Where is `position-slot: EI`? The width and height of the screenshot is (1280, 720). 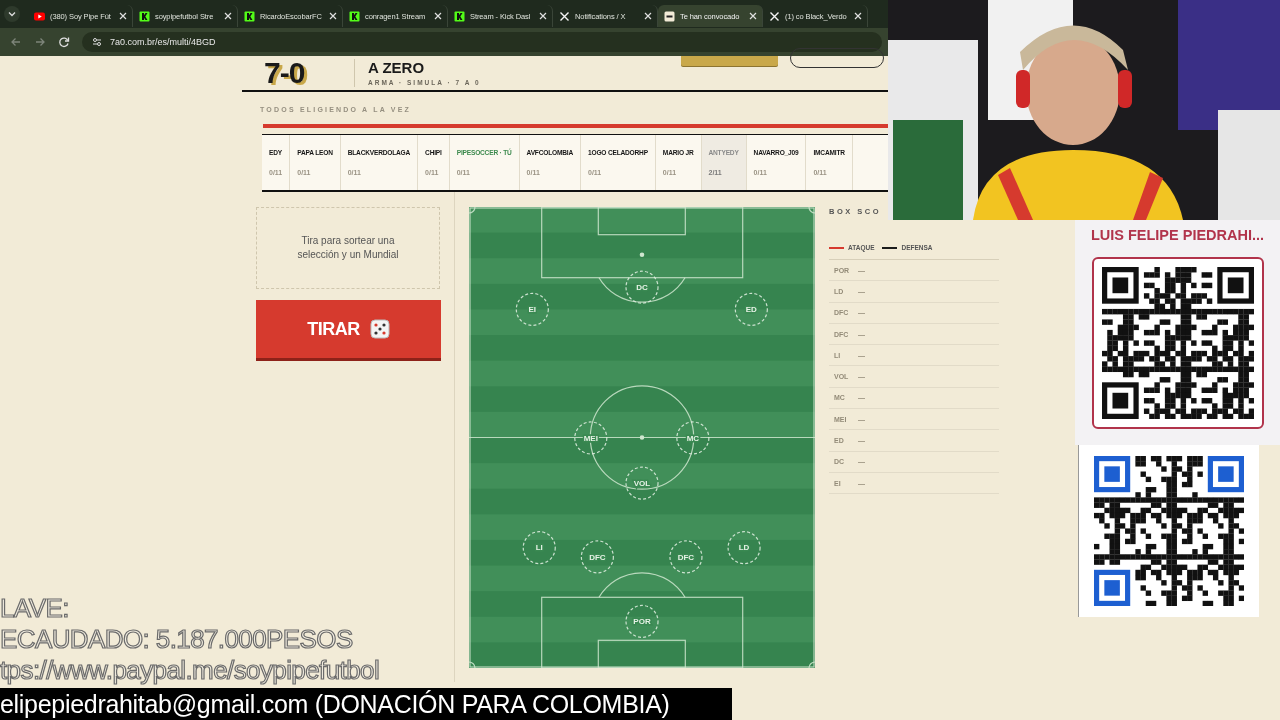 position-slot: EI is located at coordinates (532, 309).